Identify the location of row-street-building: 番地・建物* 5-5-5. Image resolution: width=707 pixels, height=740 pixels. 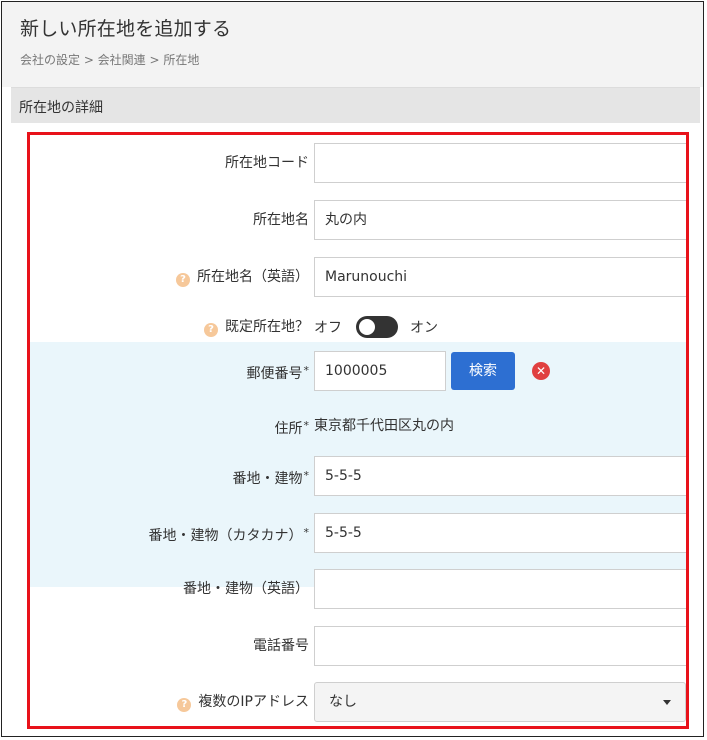
(358, 476).